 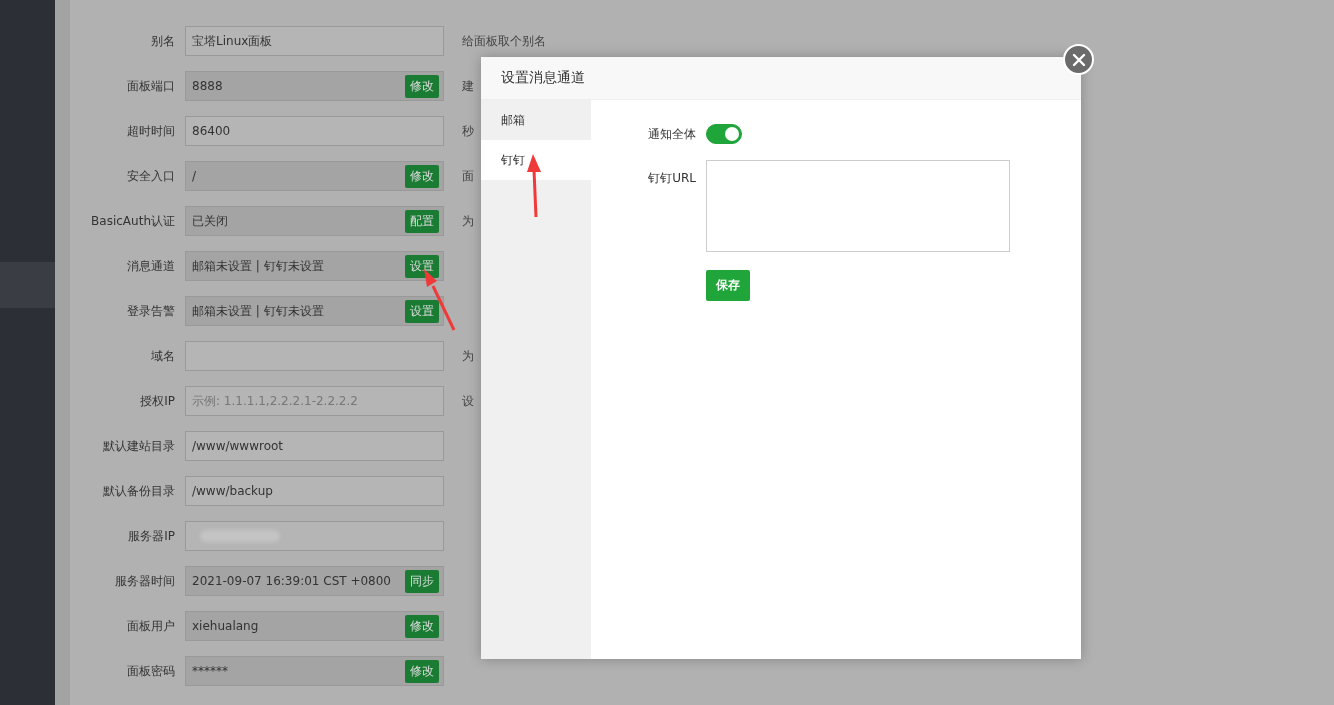 I want to click on toggle-switch, so click(x=724, y=134).